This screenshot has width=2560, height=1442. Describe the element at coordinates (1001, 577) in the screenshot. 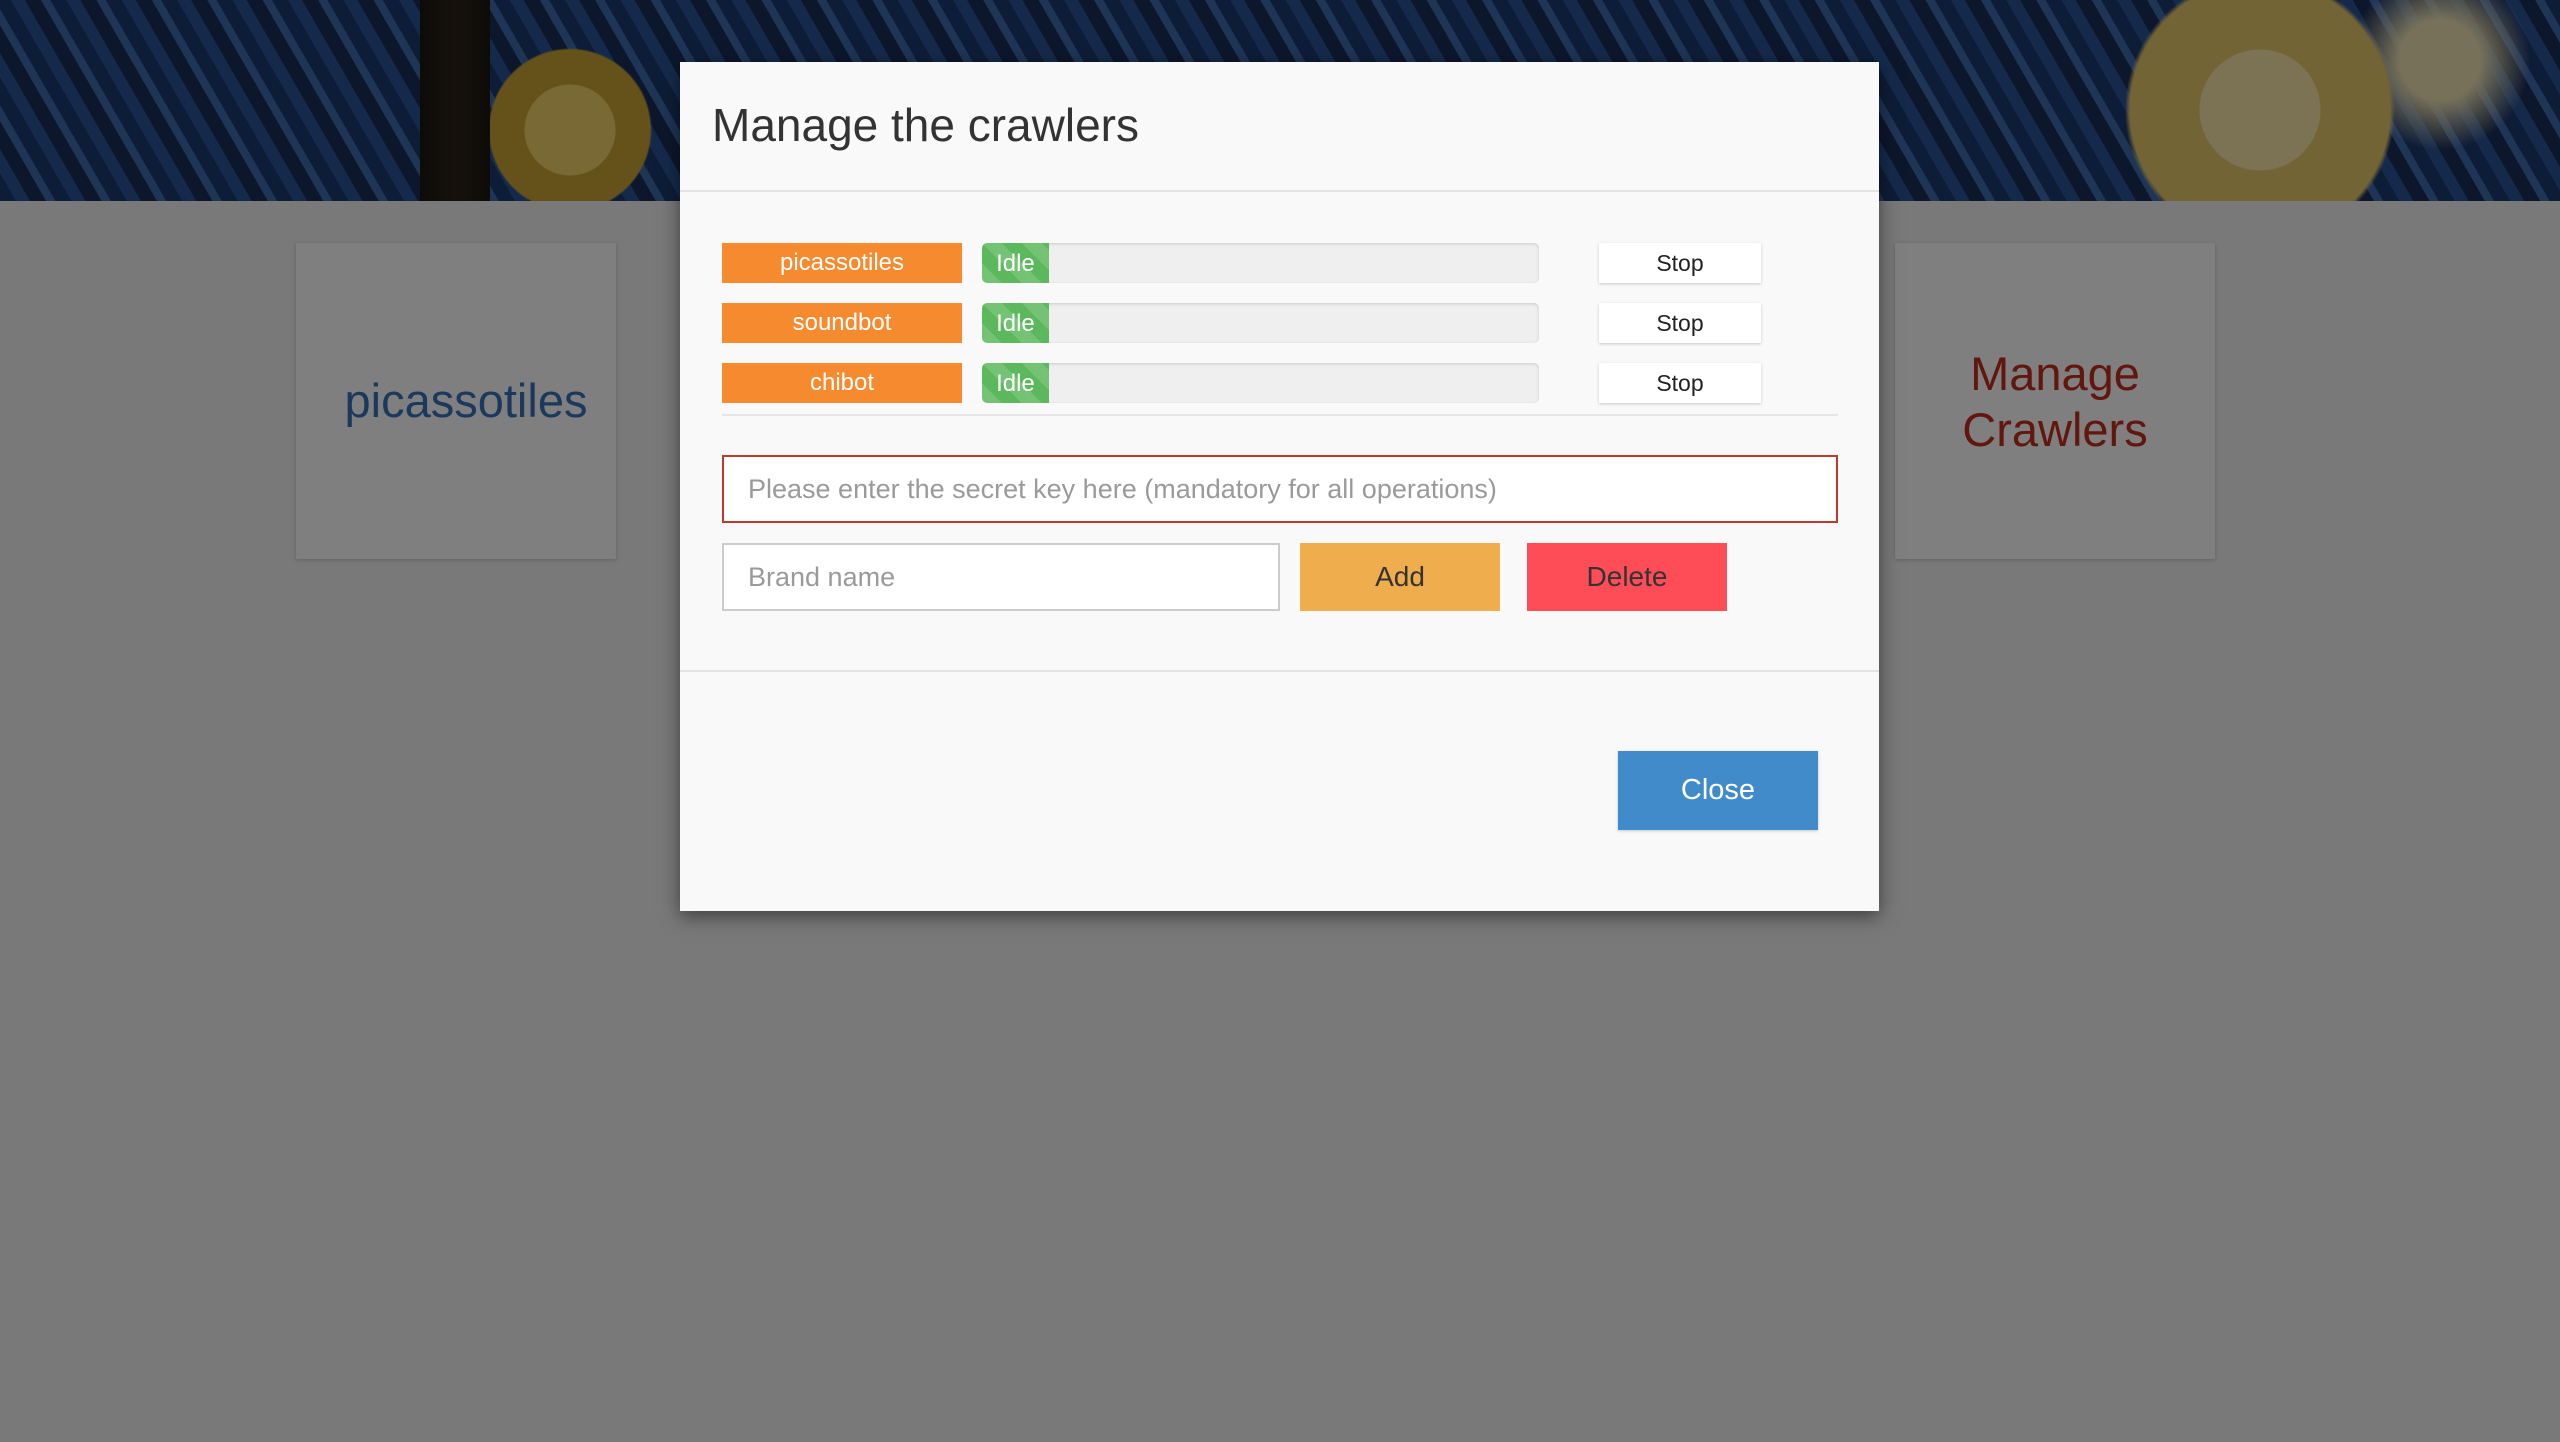

I see `brand-name-input` at that location.